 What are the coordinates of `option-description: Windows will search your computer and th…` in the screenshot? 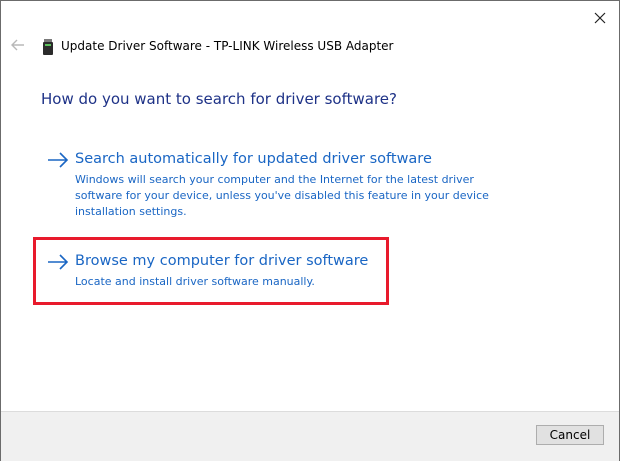 It's located at (282, 195).